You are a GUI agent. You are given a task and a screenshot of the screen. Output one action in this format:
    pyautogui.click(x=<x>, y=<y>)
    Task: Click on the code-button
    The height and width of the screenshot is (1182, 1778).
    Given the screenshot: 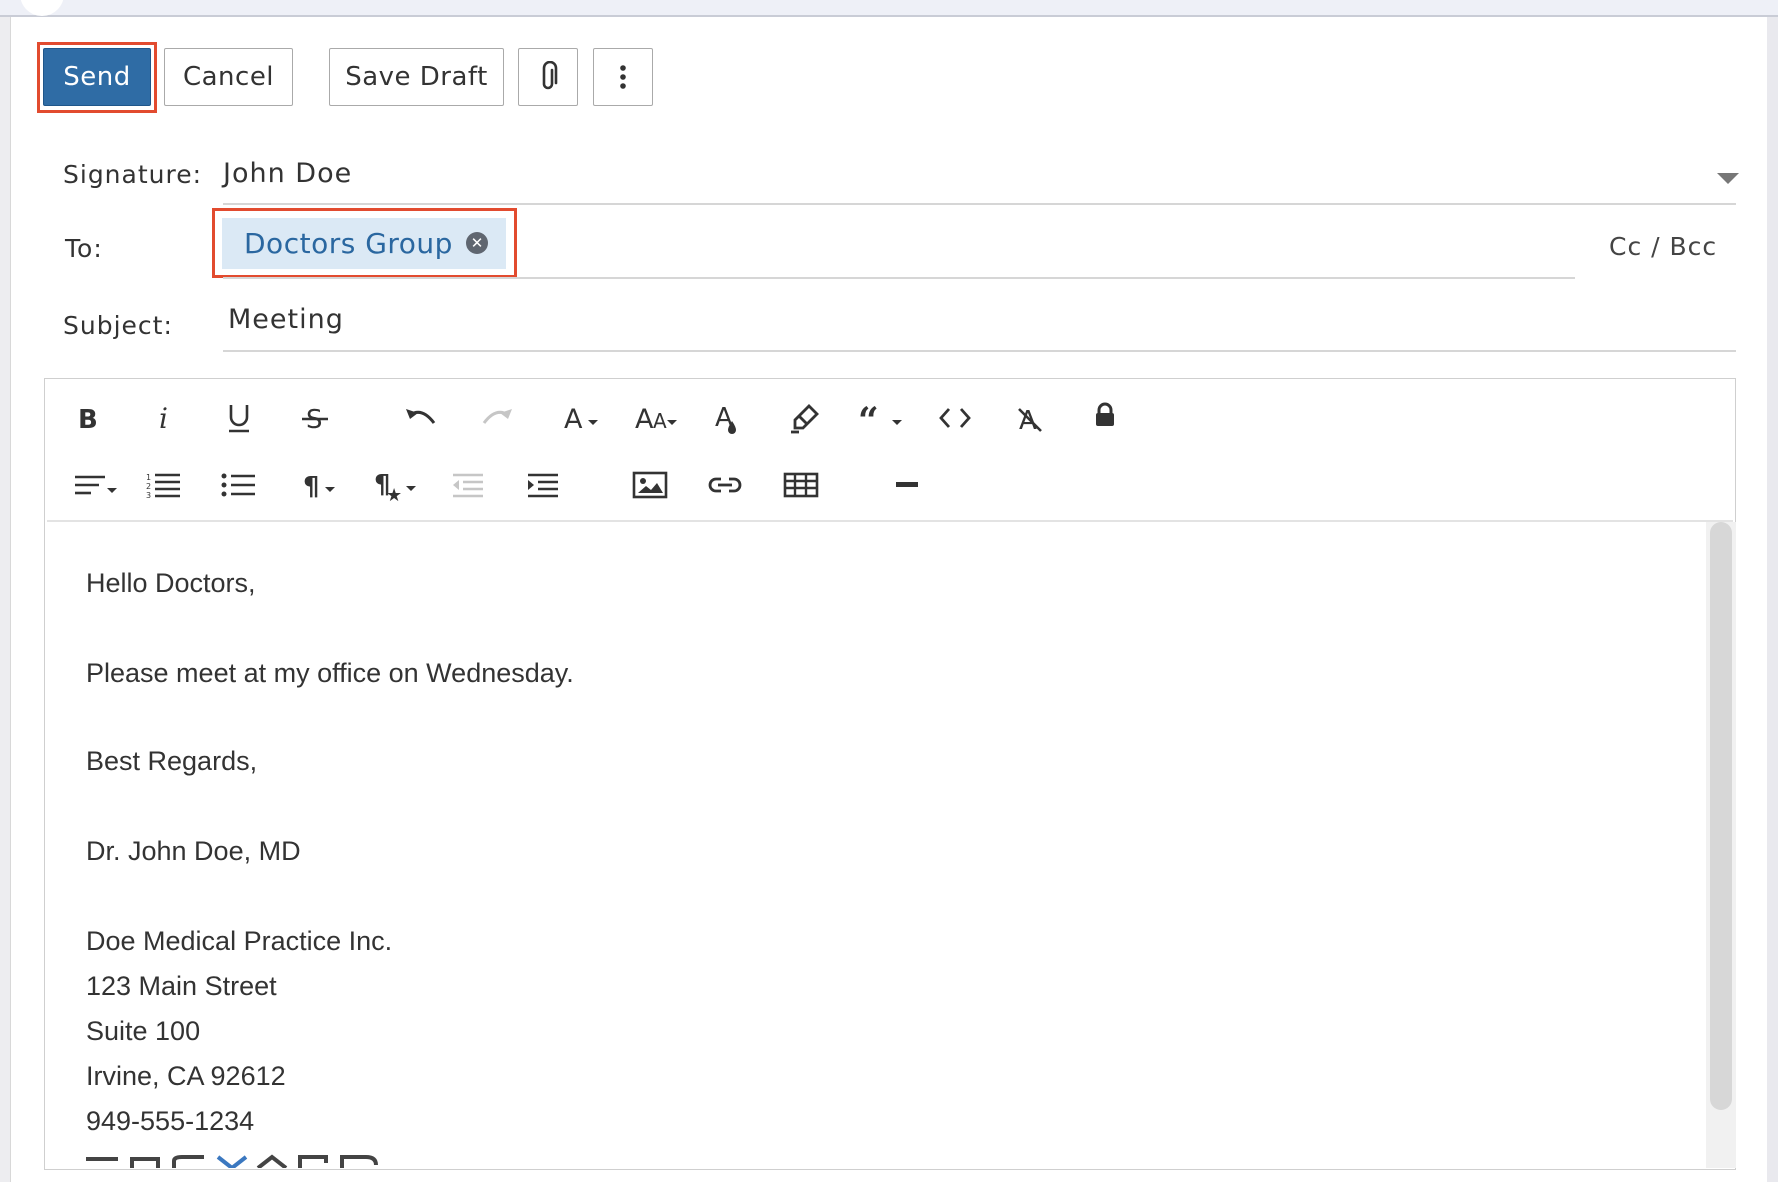 What is the action you would take?
    pyautogui.click(x=955, y=418)
    